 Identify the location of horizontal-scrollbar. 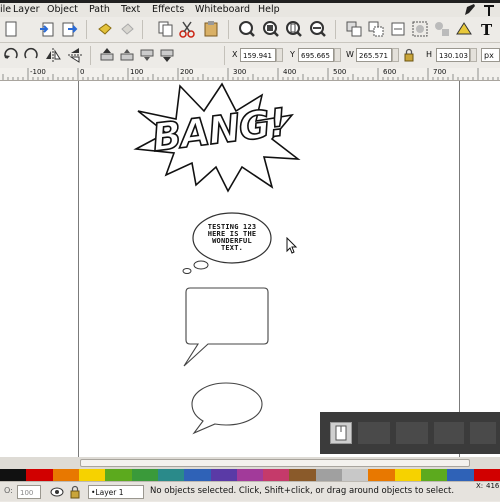
(250, 463).